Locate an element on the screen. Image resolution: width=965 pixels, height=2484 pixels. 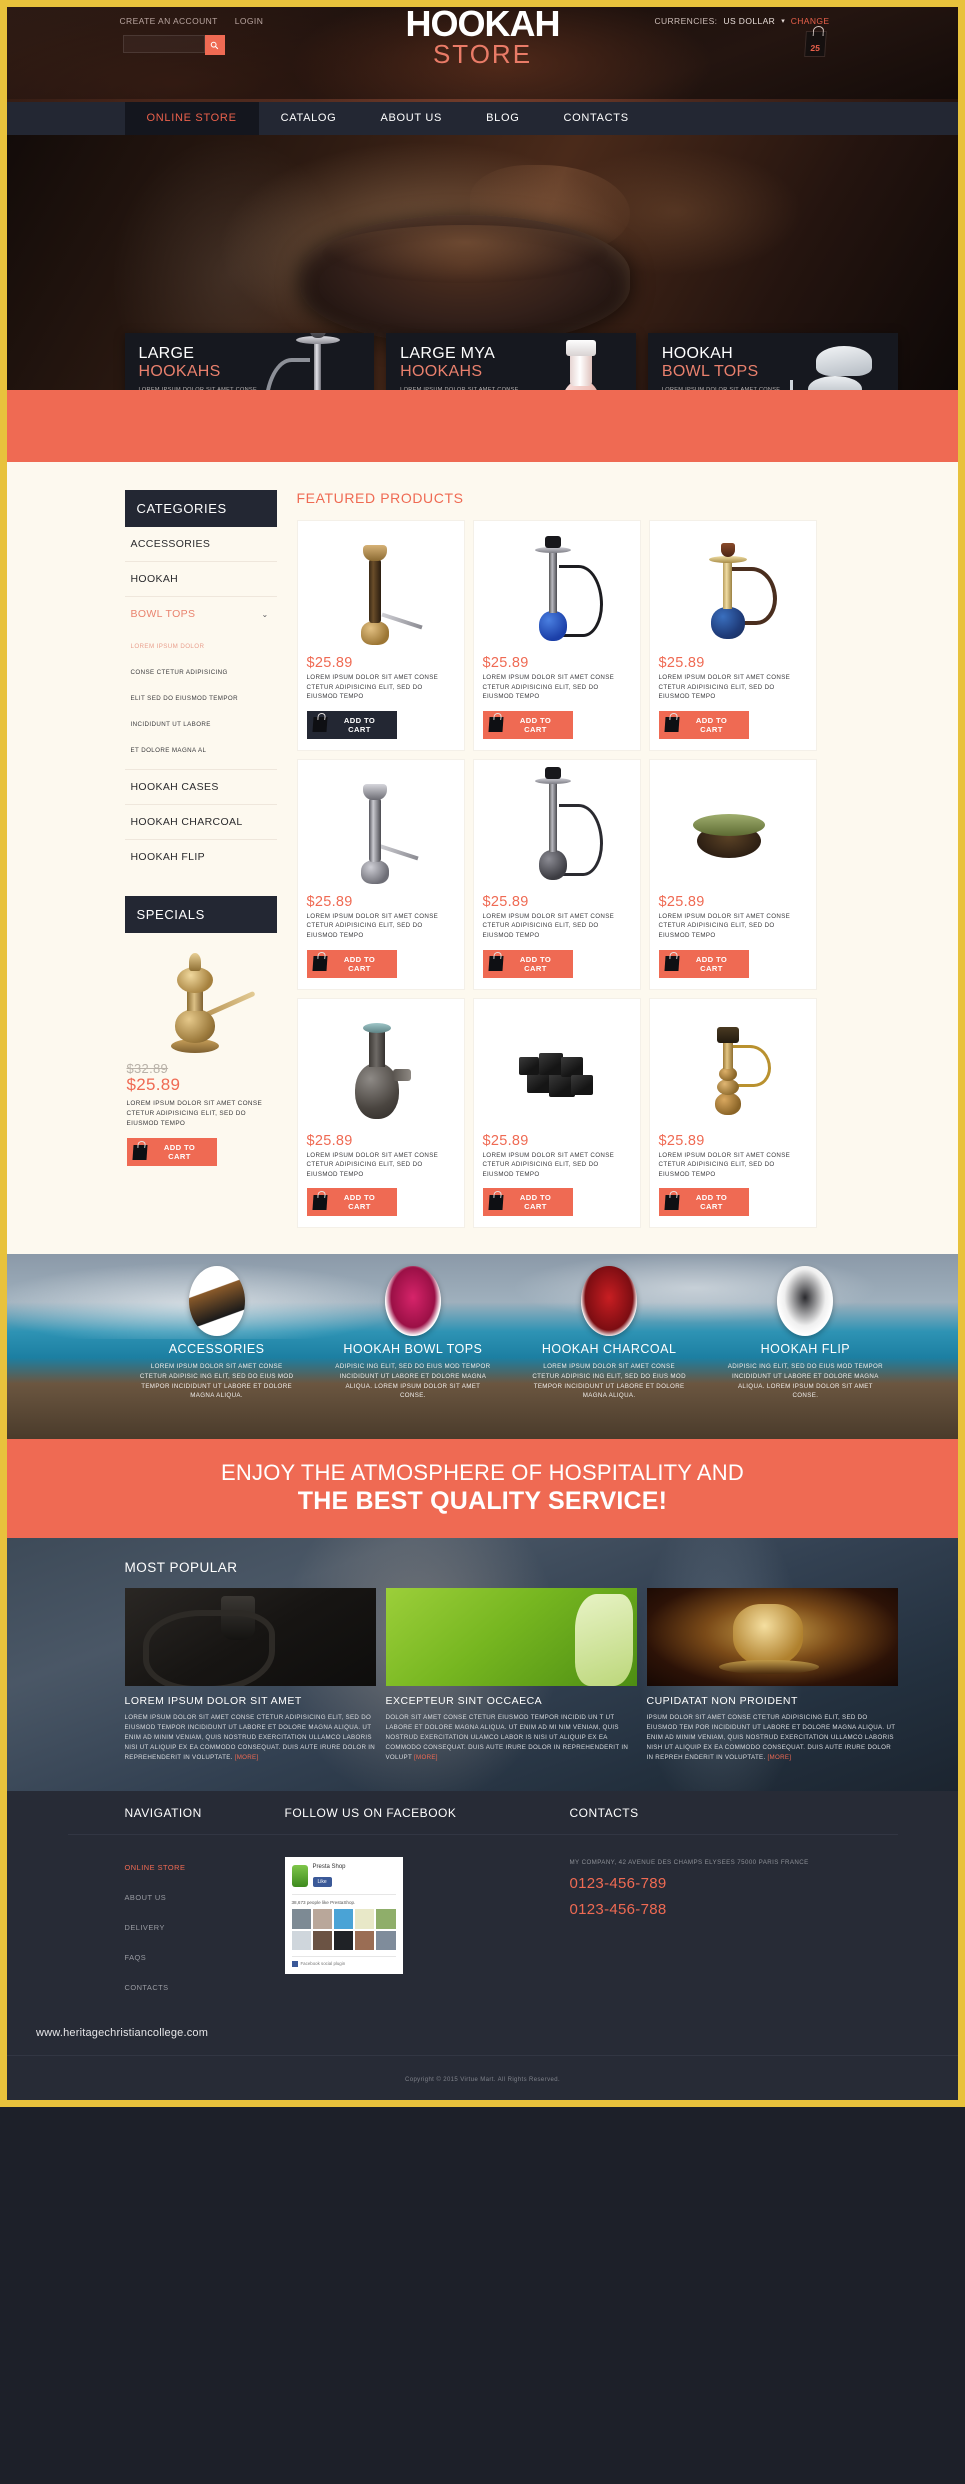
post-image-hookah-hose is located at coordinates (250, 1637).